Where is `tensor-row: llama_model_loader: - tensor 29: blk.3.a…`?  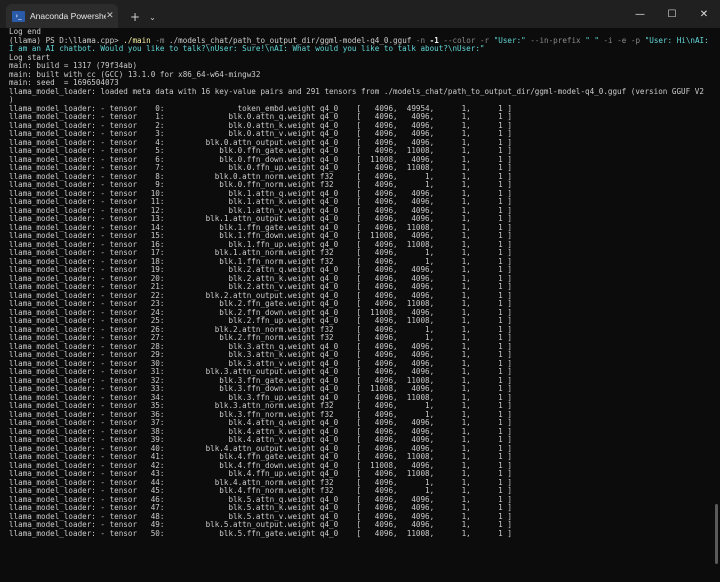 tensor-row: llama_model_loader: - tensor 29: blk.3.a… is located at coordinates (260, 355).